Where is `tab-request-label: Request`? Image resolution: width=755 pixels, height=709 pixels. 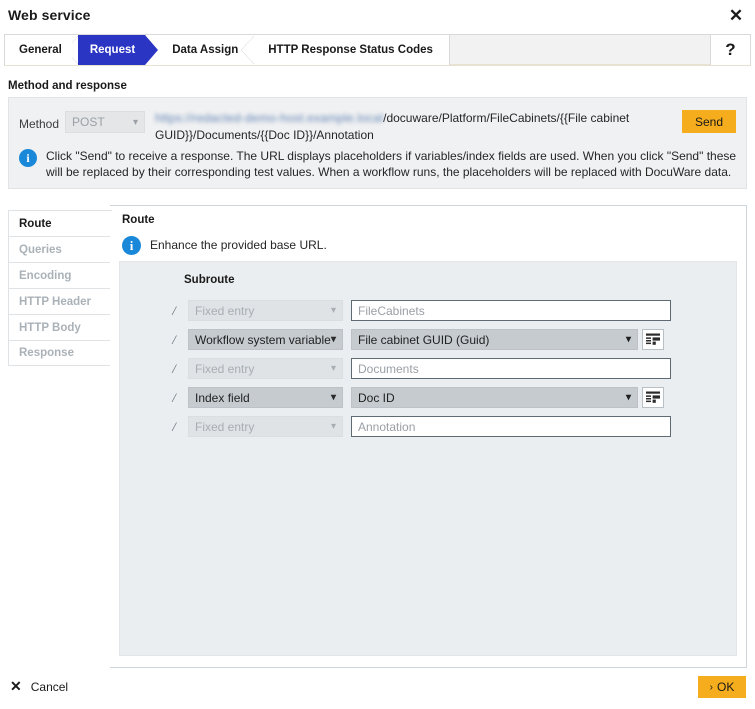
tab-request-label: Request is located at coordinates (112, 50).